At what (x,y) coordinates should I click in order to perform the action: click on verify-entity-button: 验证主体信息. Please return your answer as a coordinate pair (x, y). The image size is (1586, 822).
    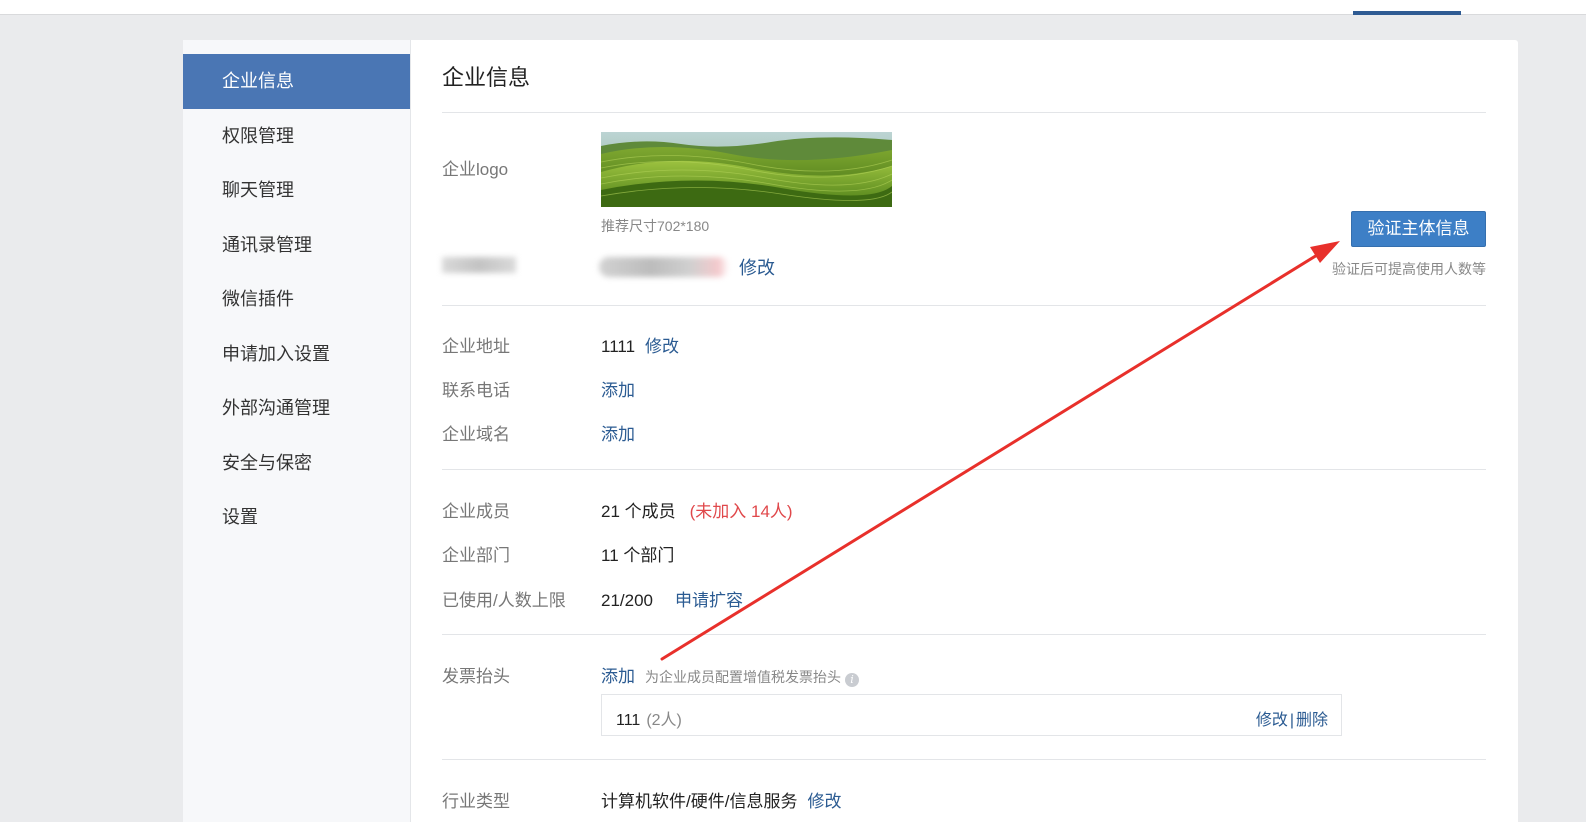
    Looking at the image, I should click on (1418, 229).